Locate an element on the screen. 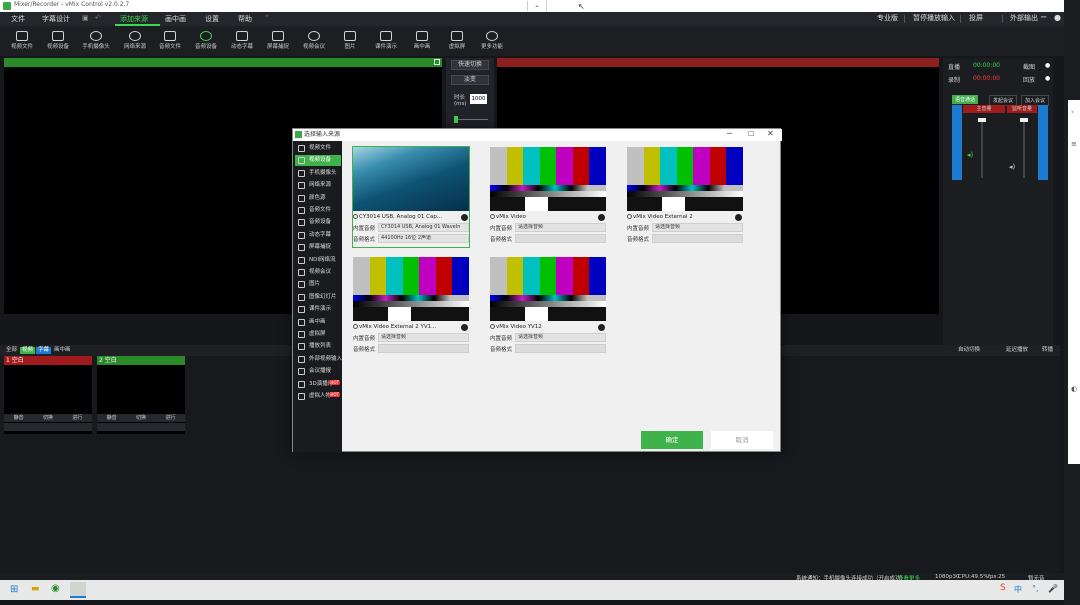  file-explorer-icon: ▬ is located at coordinates (35, 589).